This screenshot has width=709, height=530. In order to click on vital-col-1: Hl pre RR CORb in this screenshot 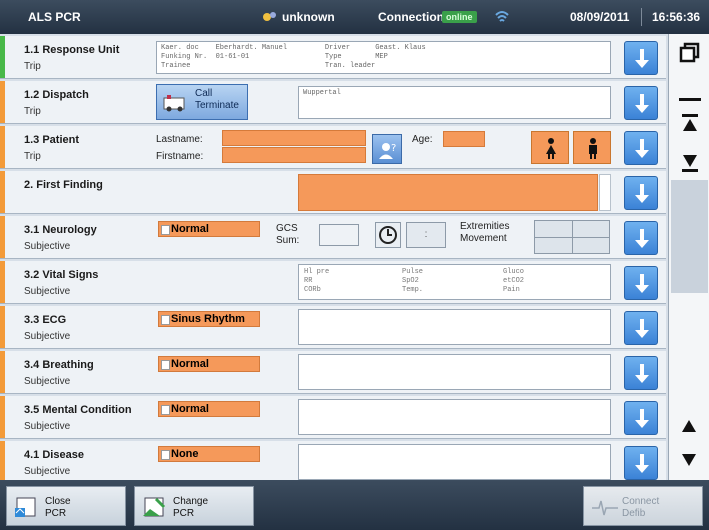, I will do `click(317, 281)`.